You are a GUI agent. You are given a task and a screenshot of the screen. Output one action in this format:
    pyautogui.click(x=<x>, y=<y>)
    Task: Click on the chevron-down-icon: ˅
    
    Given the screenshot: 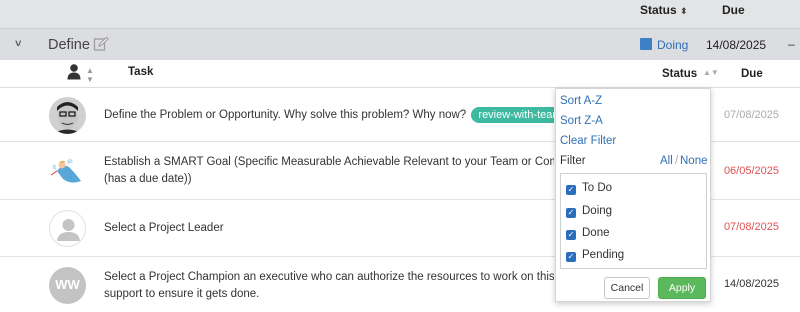 What is the action you would take?
    pyautogui.click(x=18, y=44)
    